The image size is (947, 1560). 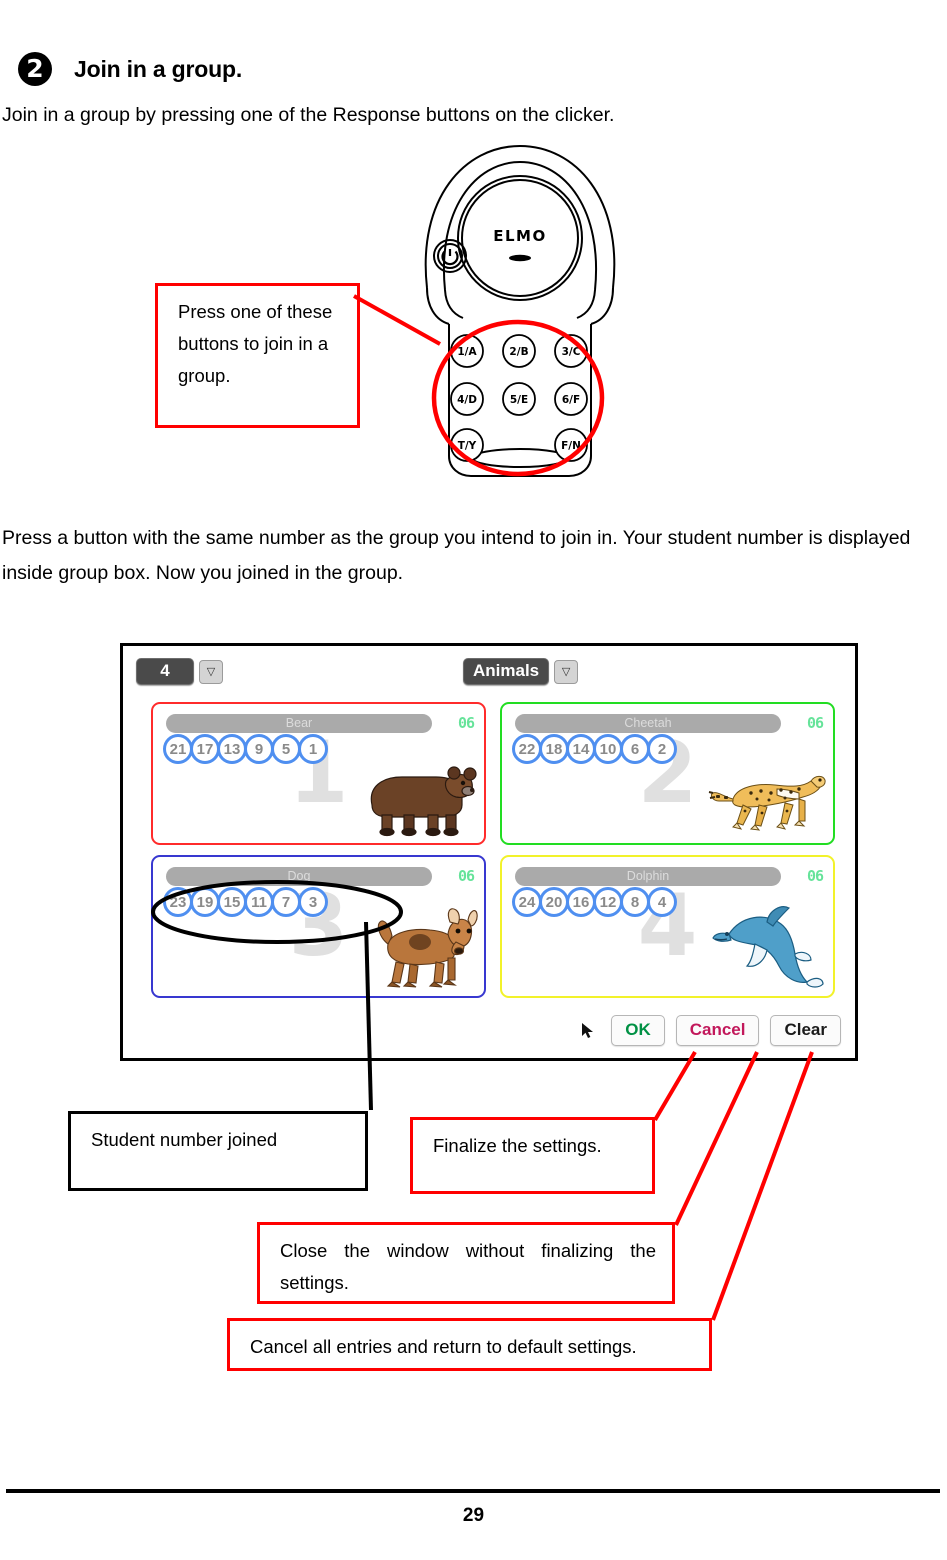 I want to click on student-chip-list-3: 23 19 15 11 7 3, so click(x=245, y=902).